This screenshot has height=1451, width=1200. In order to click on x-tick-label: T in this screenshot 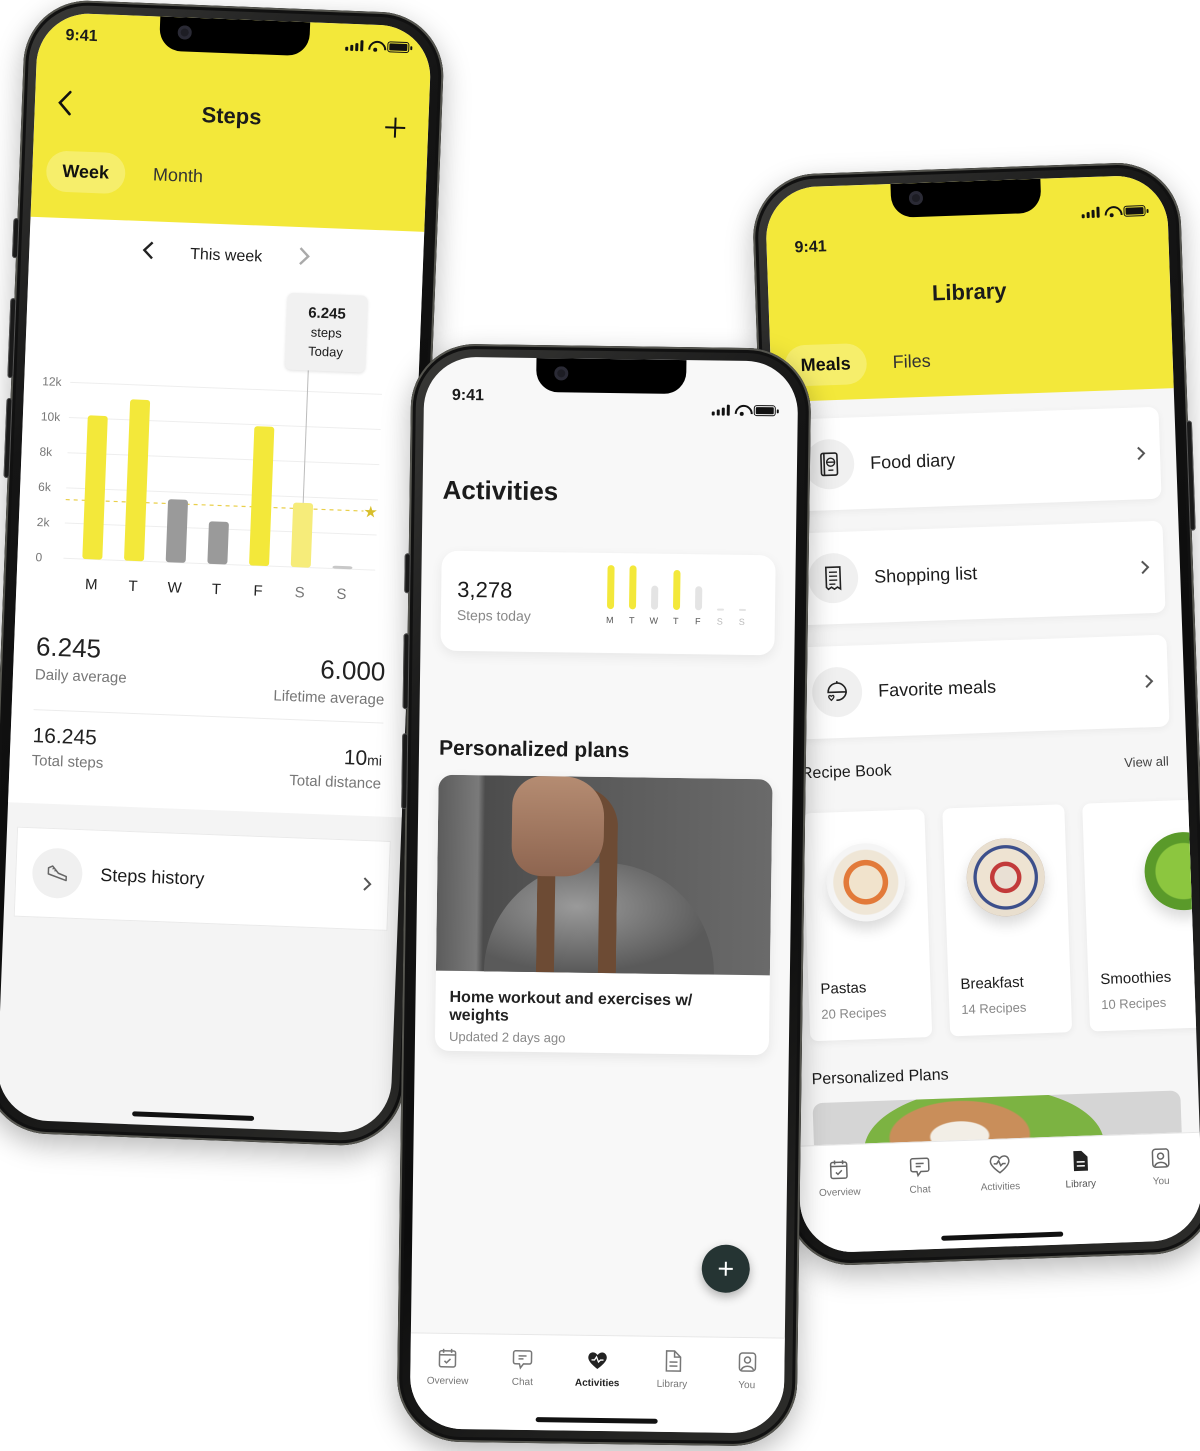, I will do `click(133, 586)`.